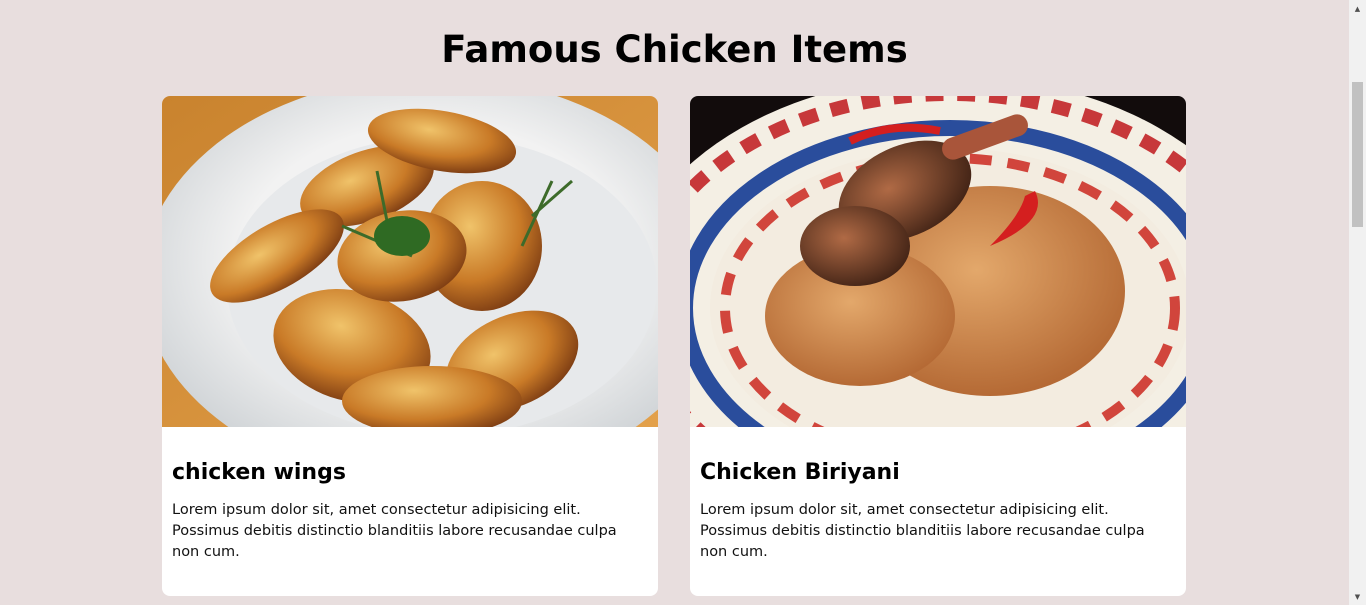 This screenshot has height=605, width=1366. Describe the element at coordinates (800, 472) in the screenshot. I see `card-title: Chicken Biriyani` at that location.